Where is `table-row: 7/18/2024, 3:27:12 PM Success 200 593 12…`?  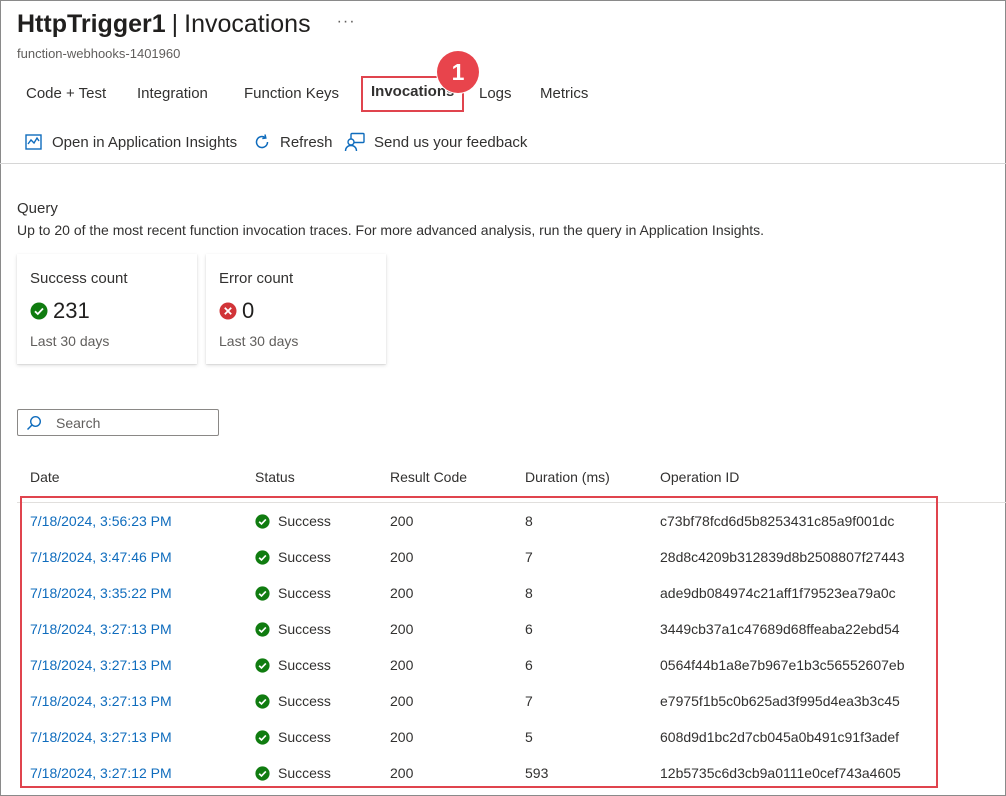 table-row: 7/18/2024, 3:27:12 PM Success 200 593 12… is located at coordinates (503, 774).